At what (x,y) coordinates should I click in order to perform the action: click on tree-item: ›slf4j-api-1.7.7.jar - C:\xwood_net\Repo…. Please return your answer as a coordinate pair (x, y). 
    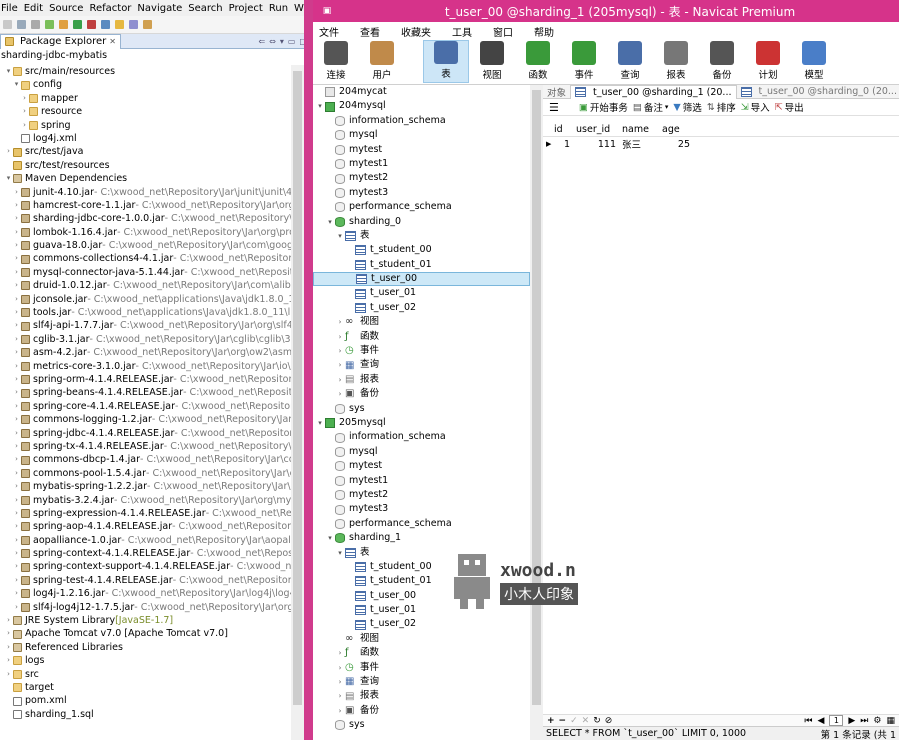
    Looking at the image, I should click on (145, 325).